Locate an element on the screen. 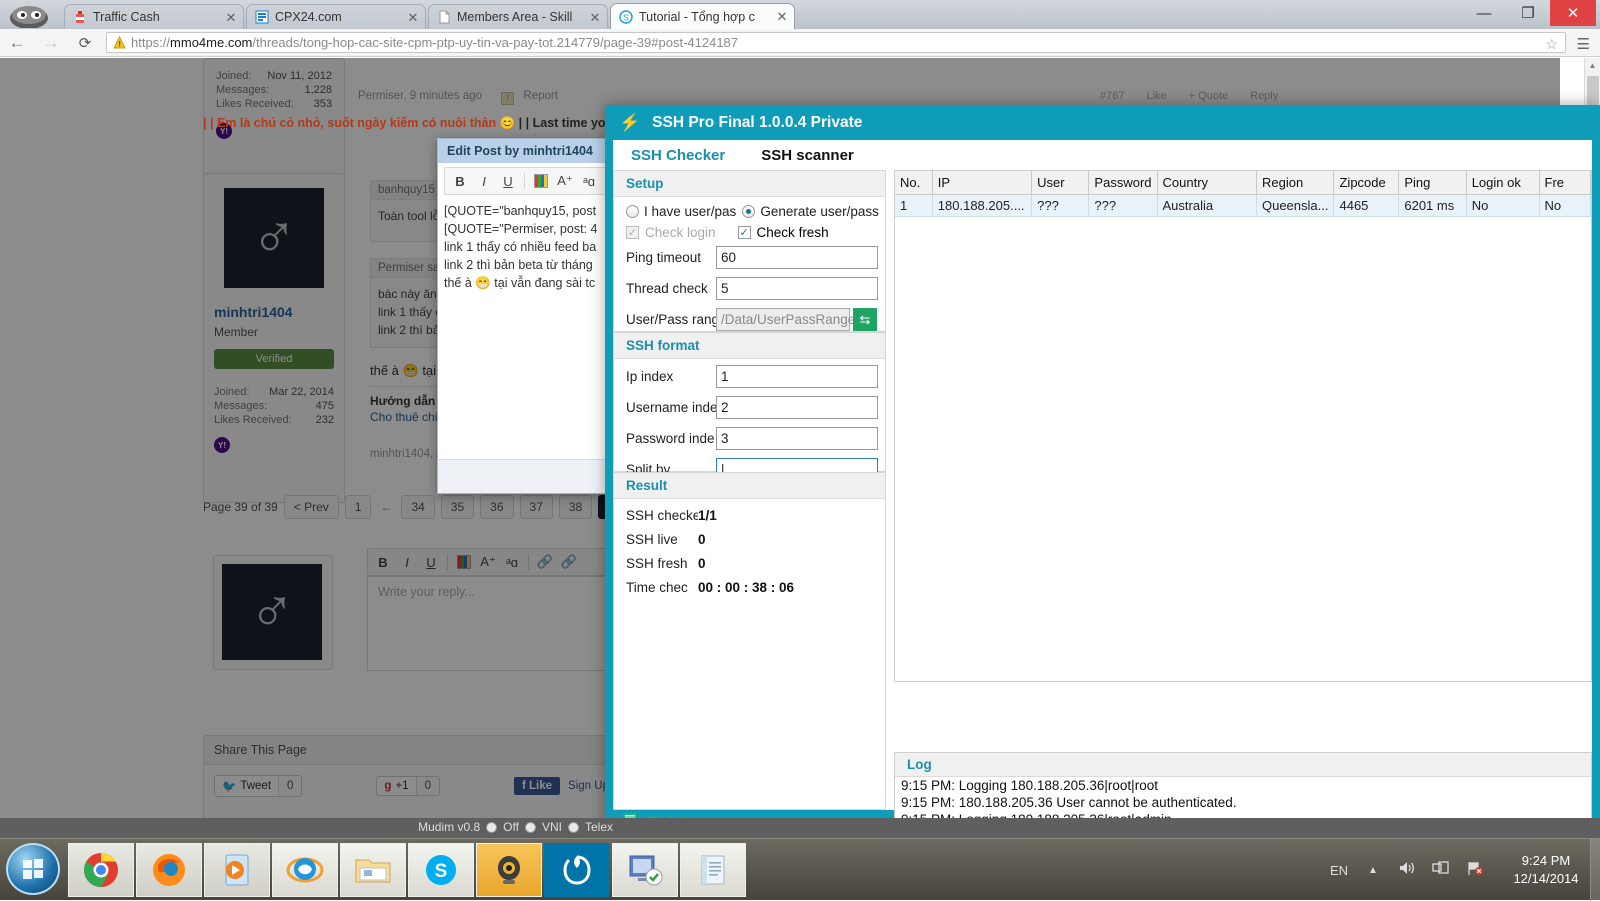  bottle-icon is located at coordinates (80, 17).